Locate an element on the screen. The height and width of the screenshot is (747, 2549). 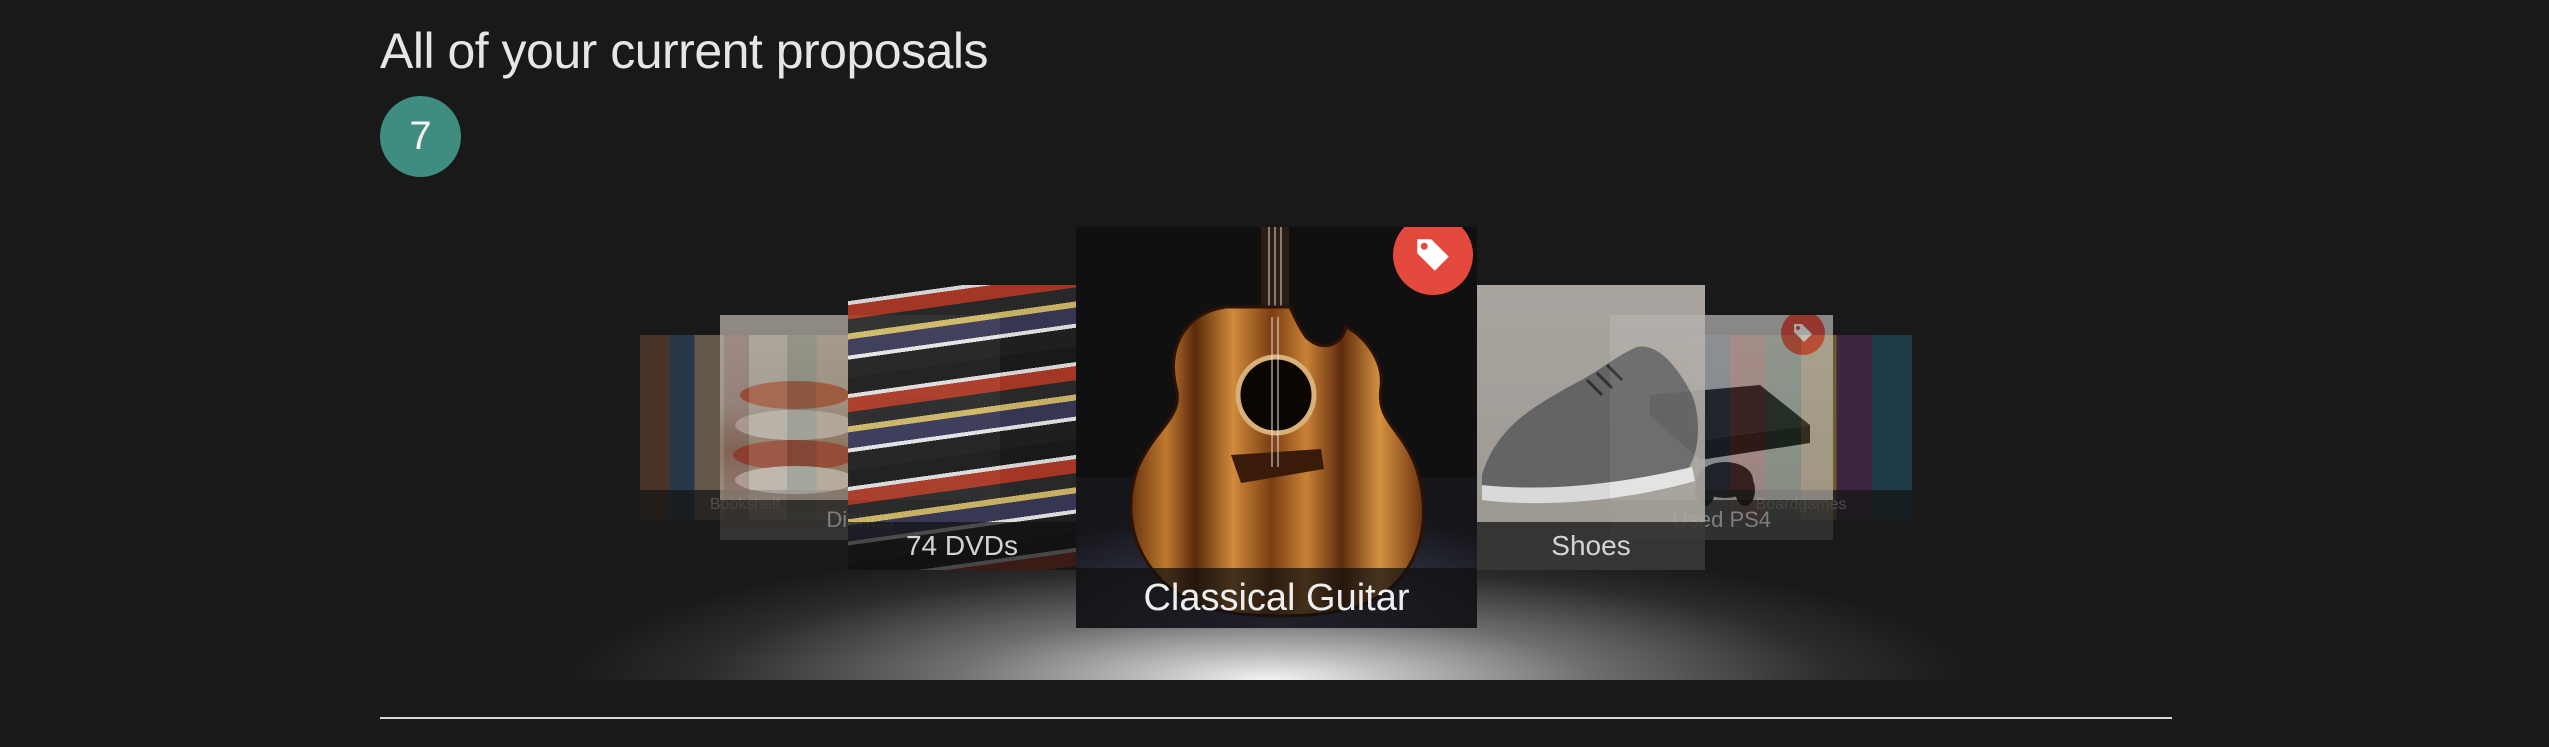
card-label: Classical Guitar is located at coordinates (1276, 598).